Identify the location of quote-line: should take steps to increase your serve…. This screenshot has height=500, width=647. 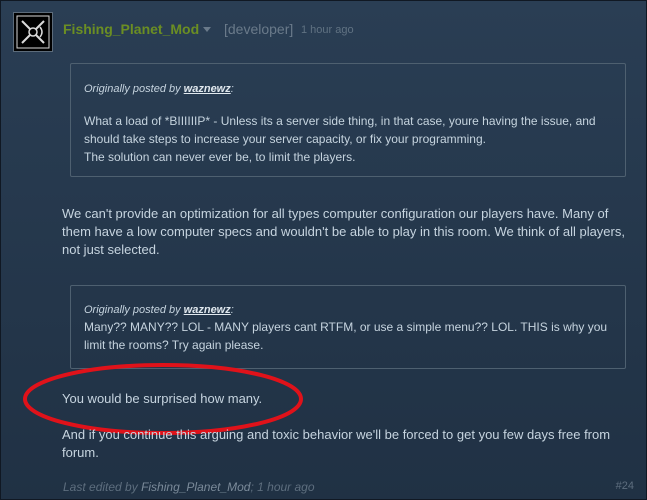
(285, 139).